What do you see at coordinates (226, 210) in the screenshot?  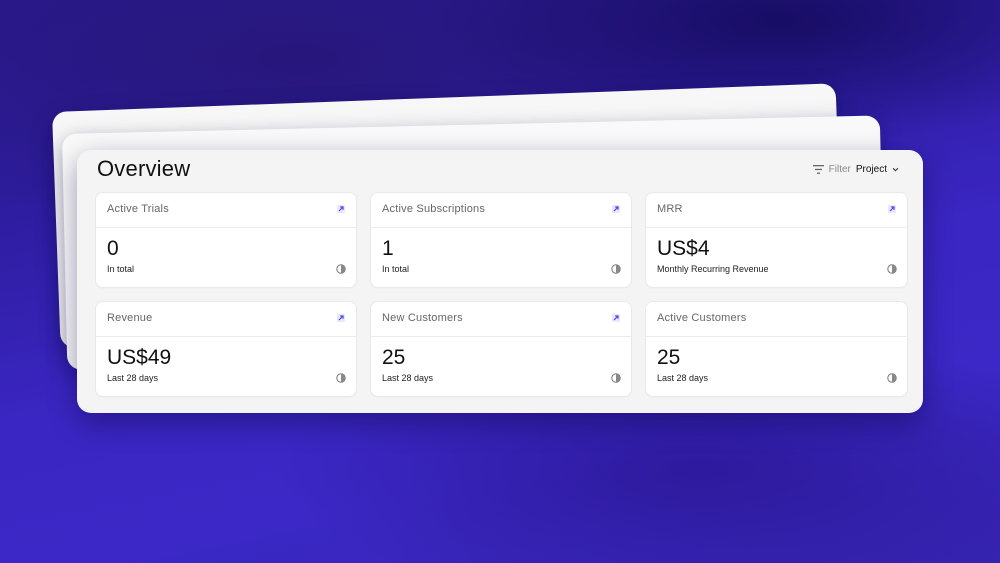 I see `metric-card-header: Active Trials` at bounding box center [226, 210].